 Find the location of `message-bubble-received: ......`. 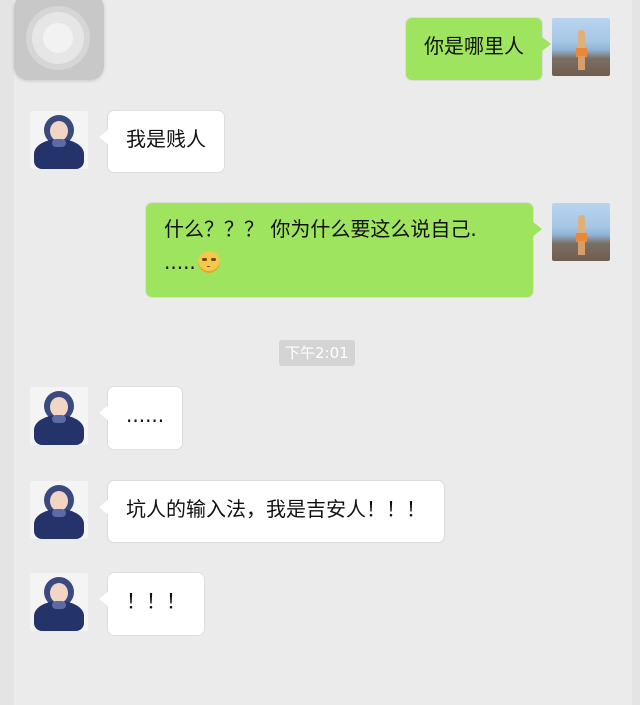

message-bubble-received: ...... is located at coordinates (140, 418).